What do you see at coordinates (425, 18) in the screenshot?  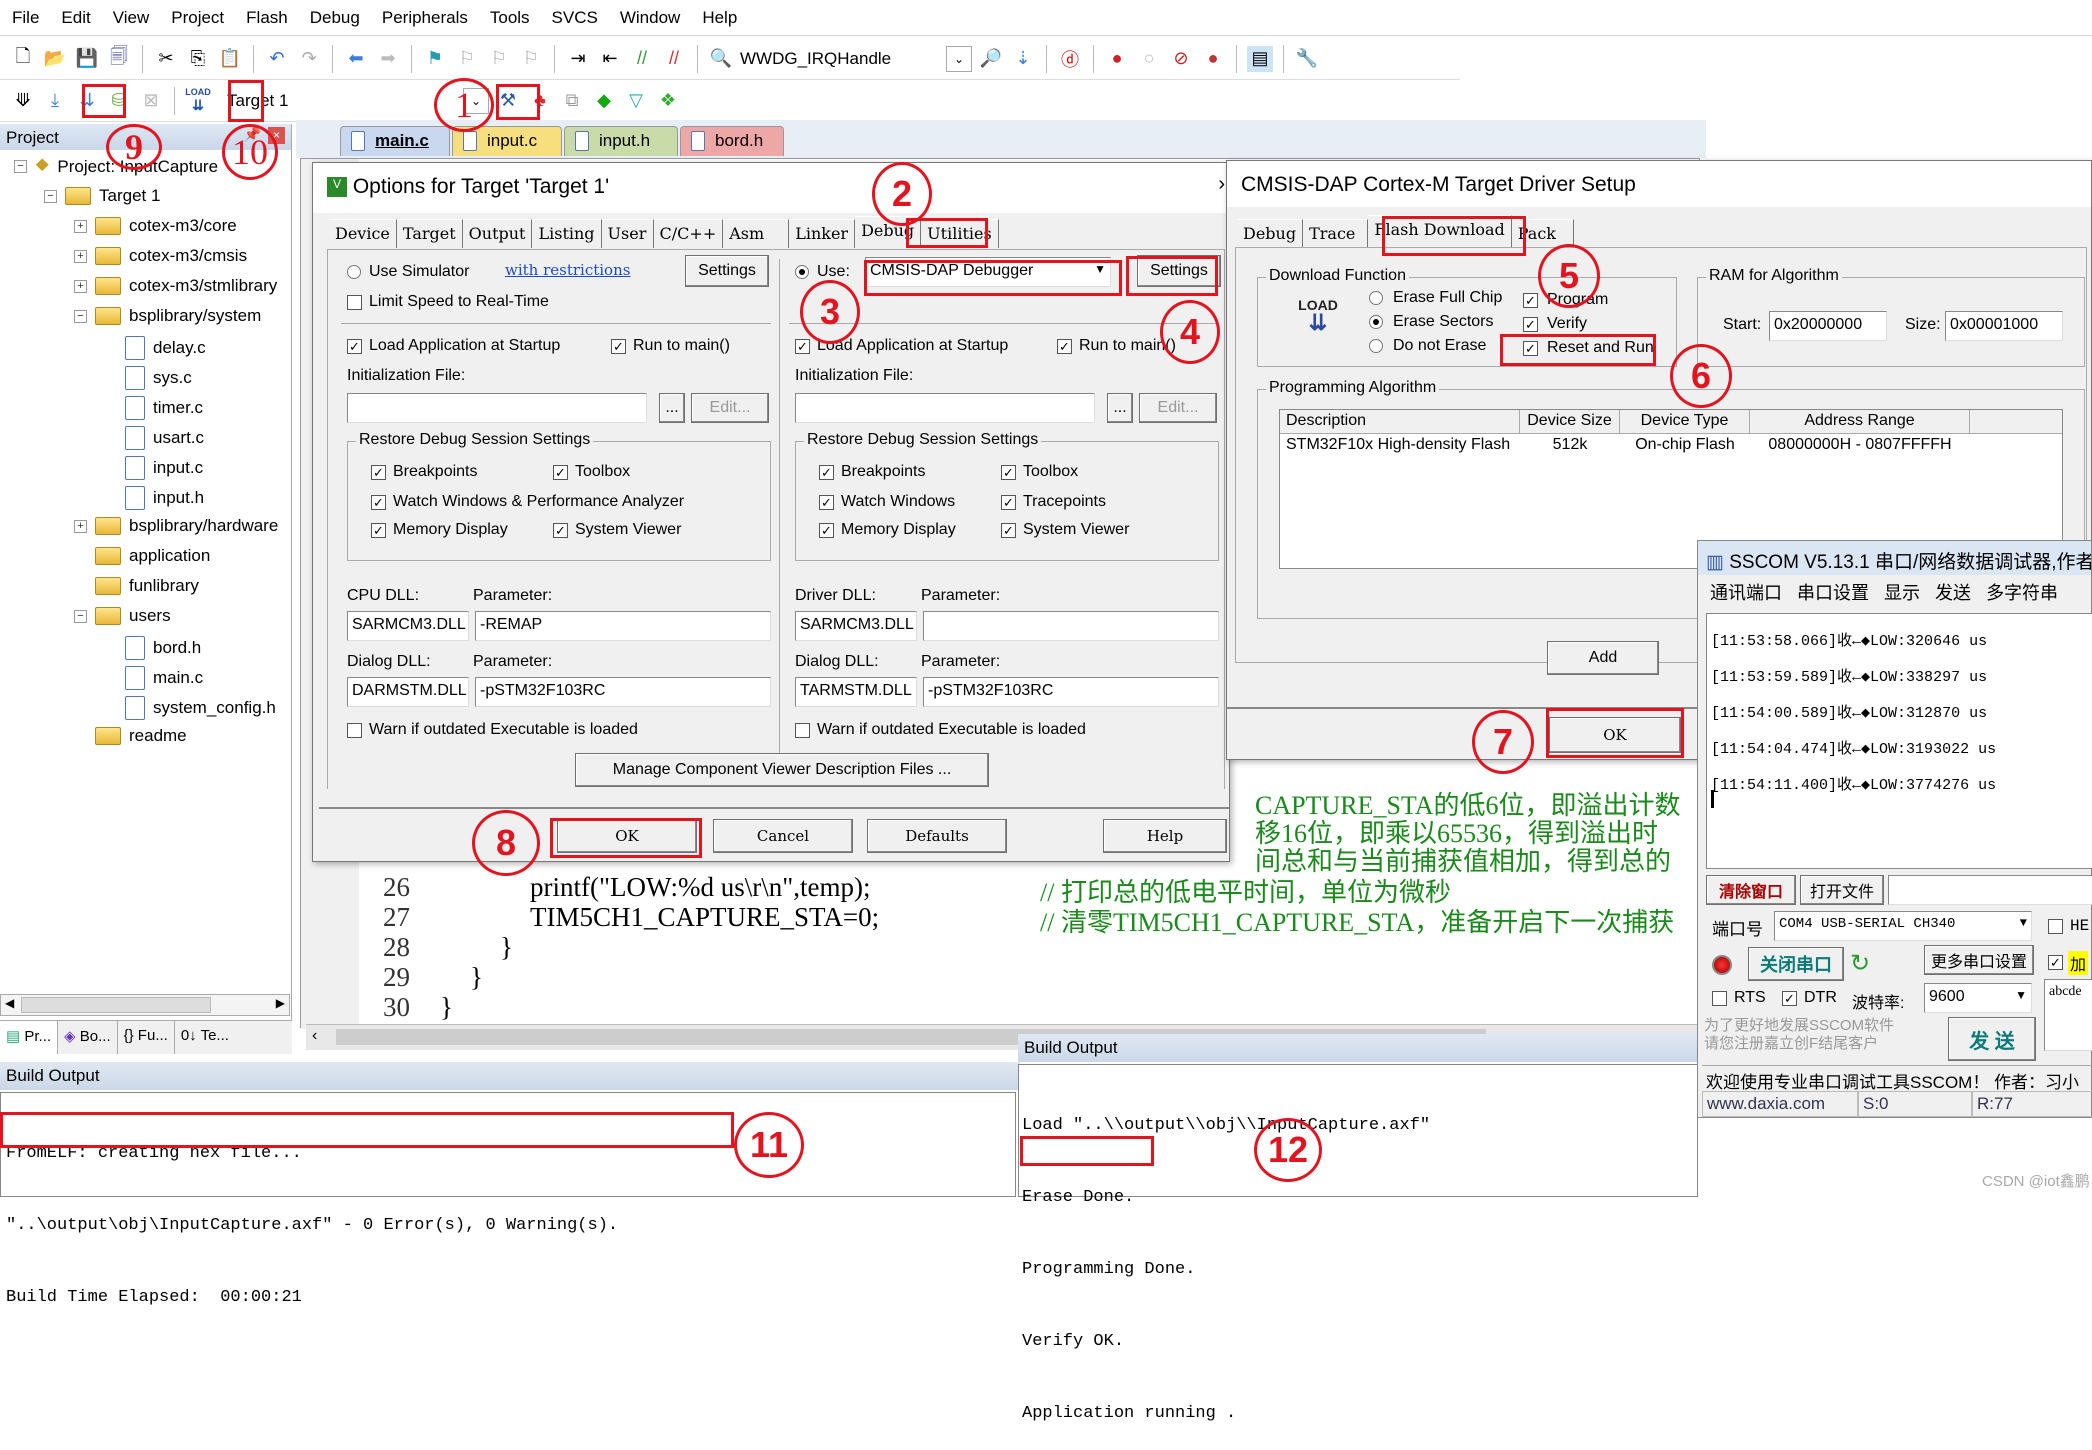 I see `menu-peripherals: Peripherals` at bounding box center [425, 18].